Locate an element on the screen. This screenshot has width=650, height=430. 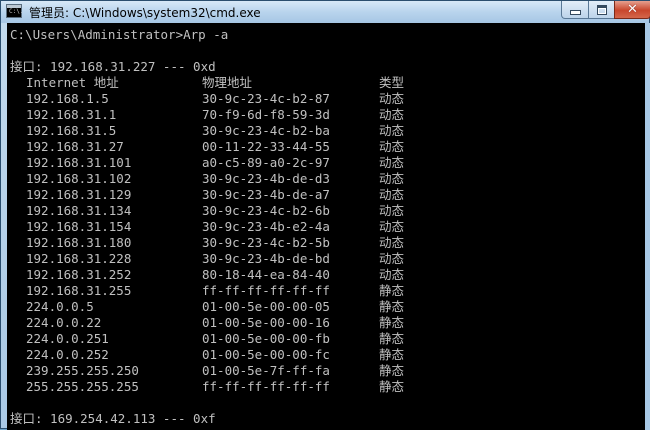
arp-table-row: 192.168.31.228 30-9c-23-4b-de-bd 动态 is located at coordinates (310, 259).